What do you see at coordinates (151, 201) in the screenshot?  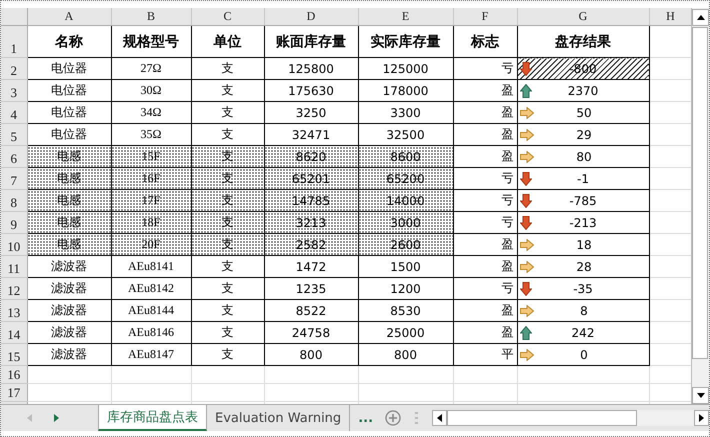 I see `table-cell: 17F` at bounding box center [151, 201].